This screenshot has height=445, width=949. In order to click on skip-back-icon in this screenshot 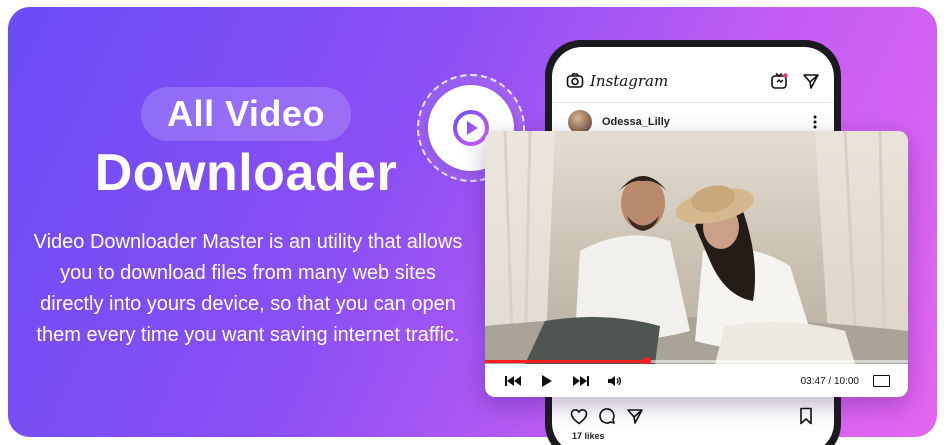, I will do `click(513, 381)`.